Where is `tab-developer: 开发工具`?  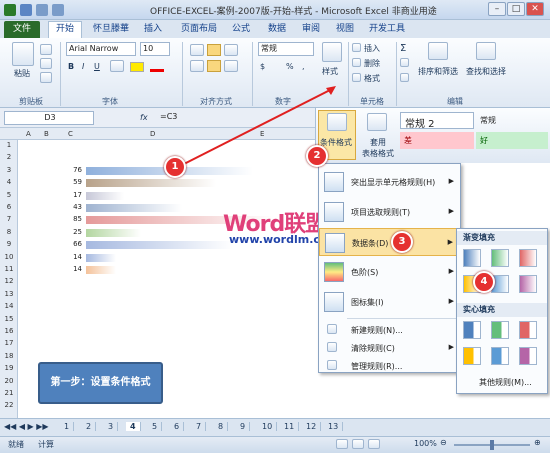 tab-developer: 开发工具 is located at coordinates (387, 30).